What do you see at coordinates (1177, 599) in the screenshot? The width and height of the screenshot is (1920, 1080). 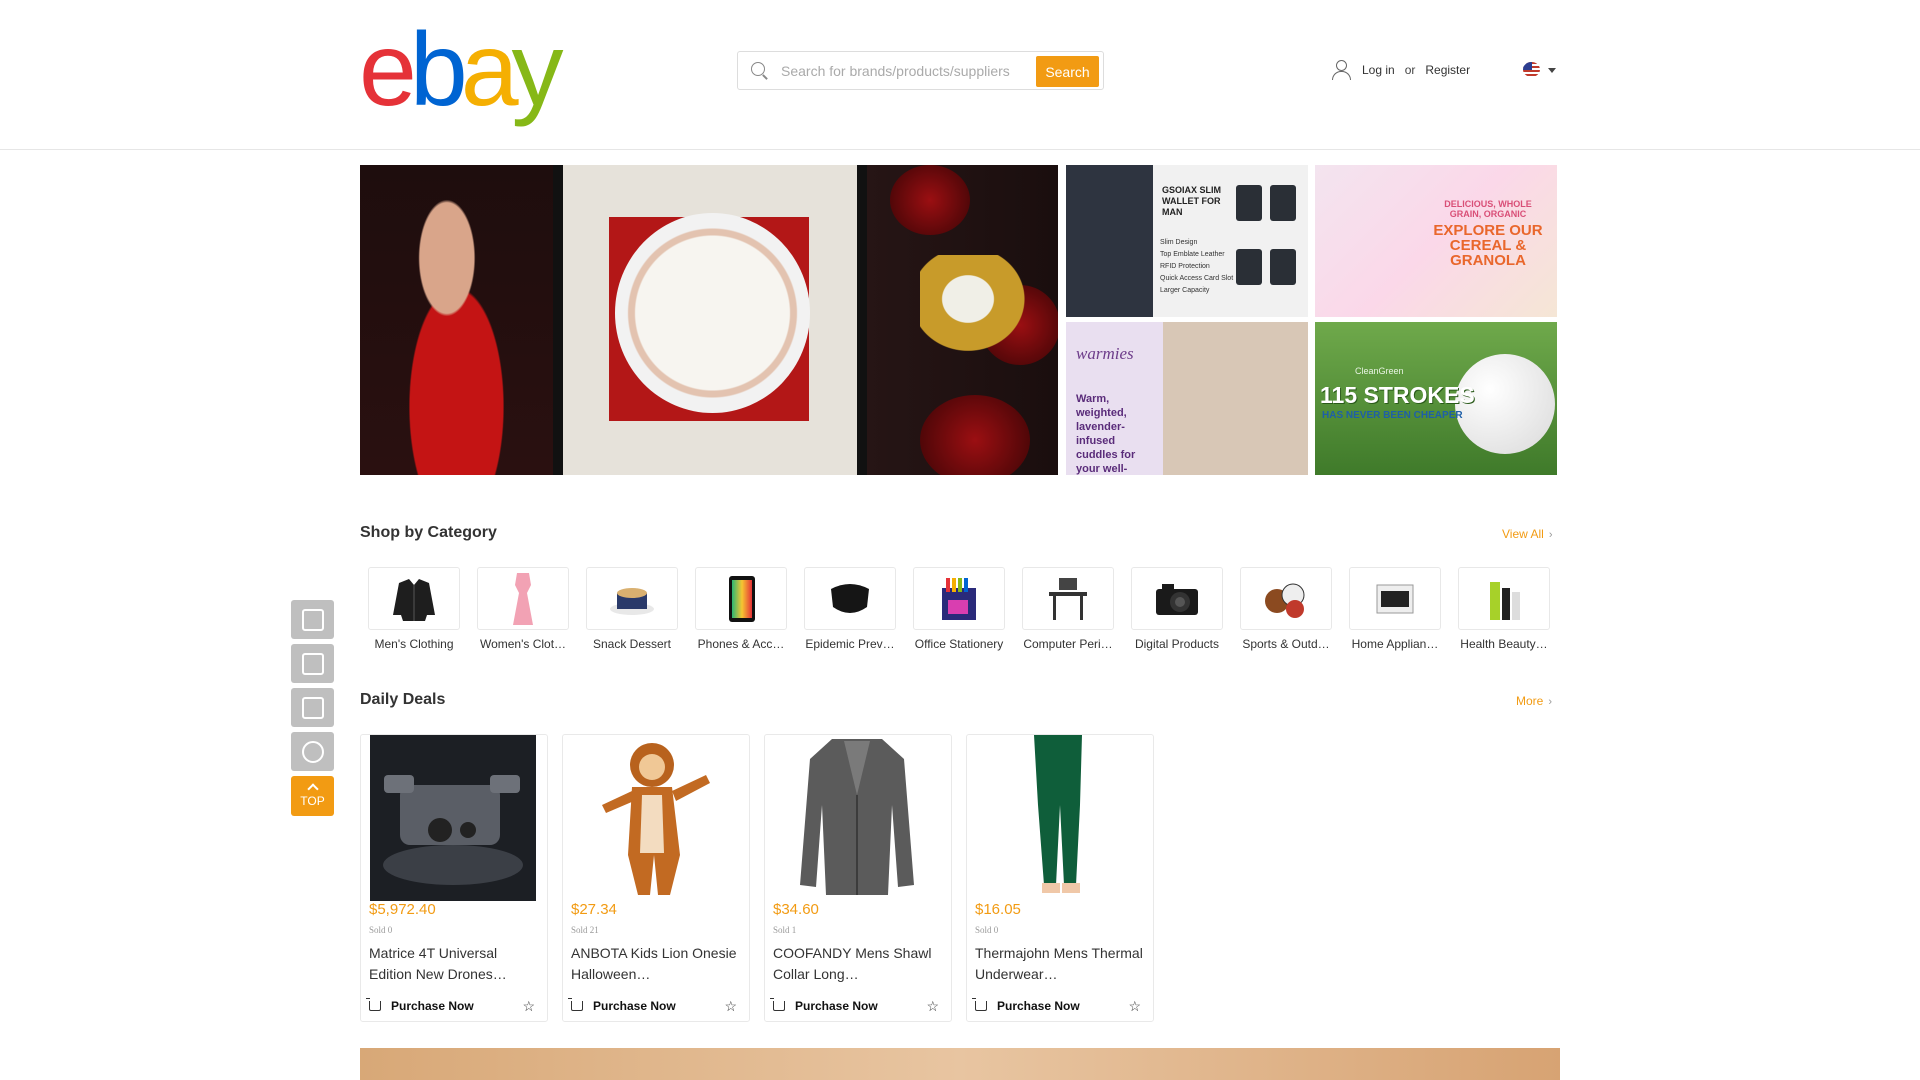 I see `camera-icon` at bounding box center [1177, 599].